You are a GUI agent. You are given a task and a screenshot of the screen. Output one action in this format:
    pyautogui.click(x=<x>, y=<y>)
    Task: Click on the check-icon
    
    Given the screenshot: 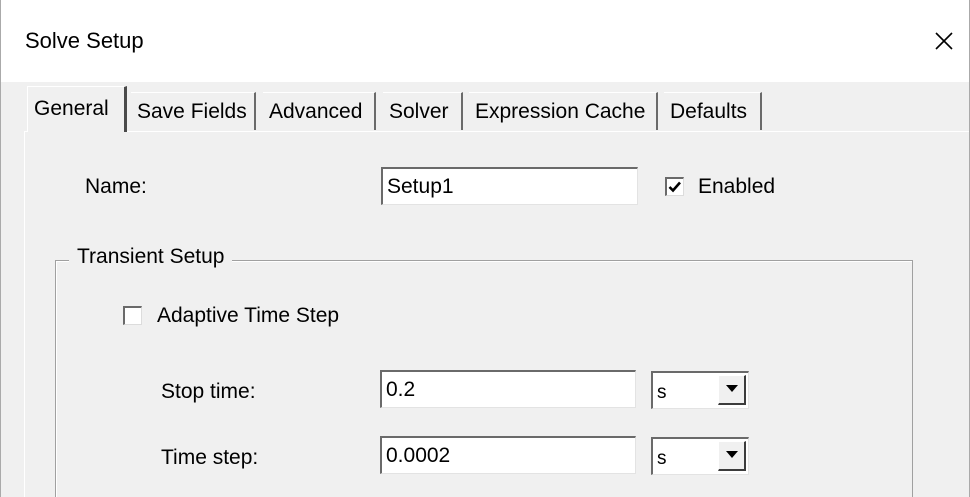 What is the action you would take?
    pyautogui.click(x=674, y=187)
    